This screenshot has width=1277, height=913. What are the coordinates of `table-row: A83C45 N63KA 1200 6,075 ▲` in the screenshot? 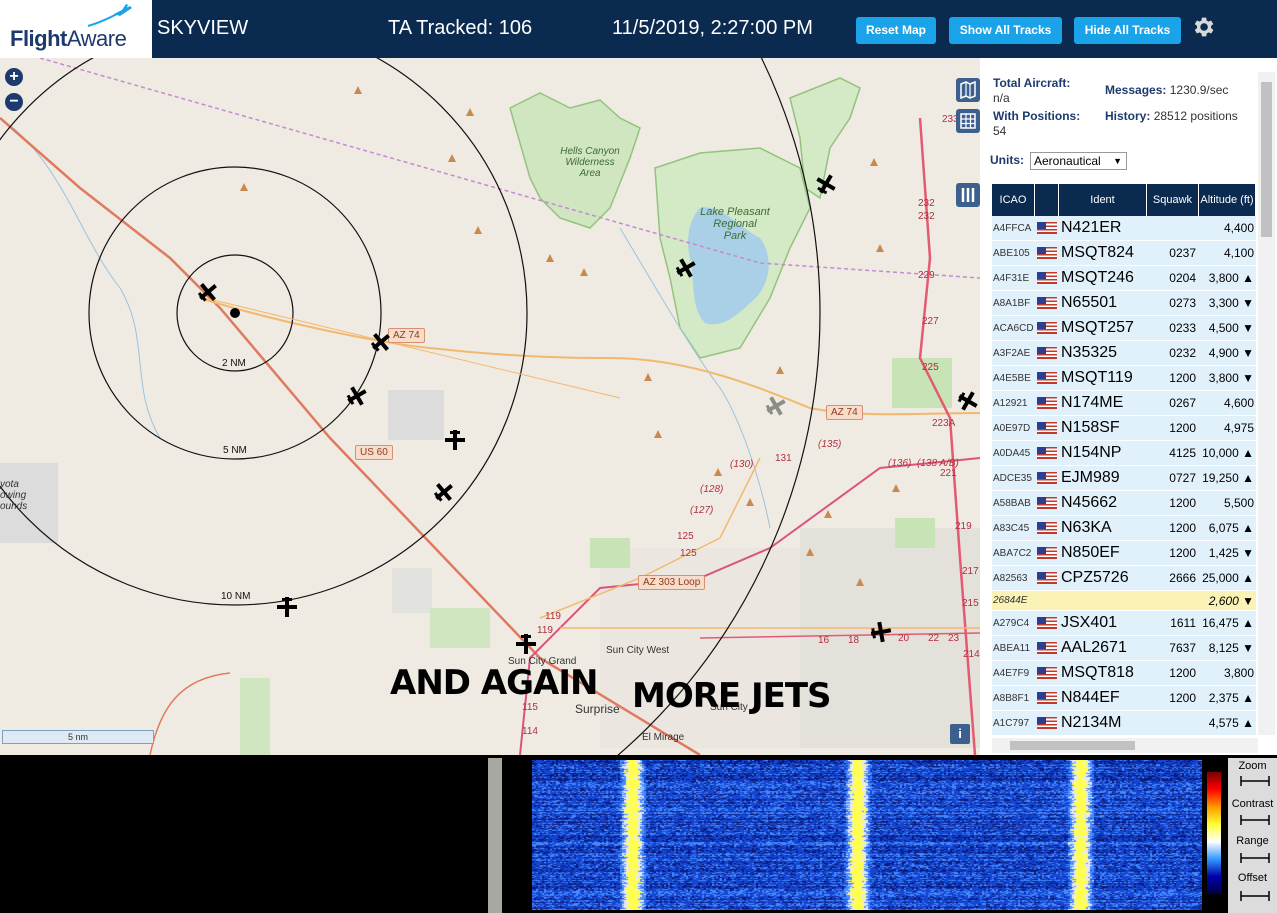 It's located at (1124, 528).